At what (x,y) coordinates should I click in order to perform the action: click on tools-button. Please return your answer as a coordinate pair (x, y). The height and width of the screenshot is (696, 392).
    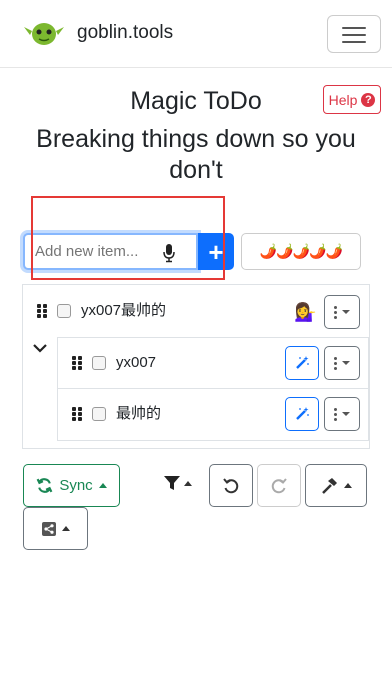
    Looking at the image, I should click on (336, 485).